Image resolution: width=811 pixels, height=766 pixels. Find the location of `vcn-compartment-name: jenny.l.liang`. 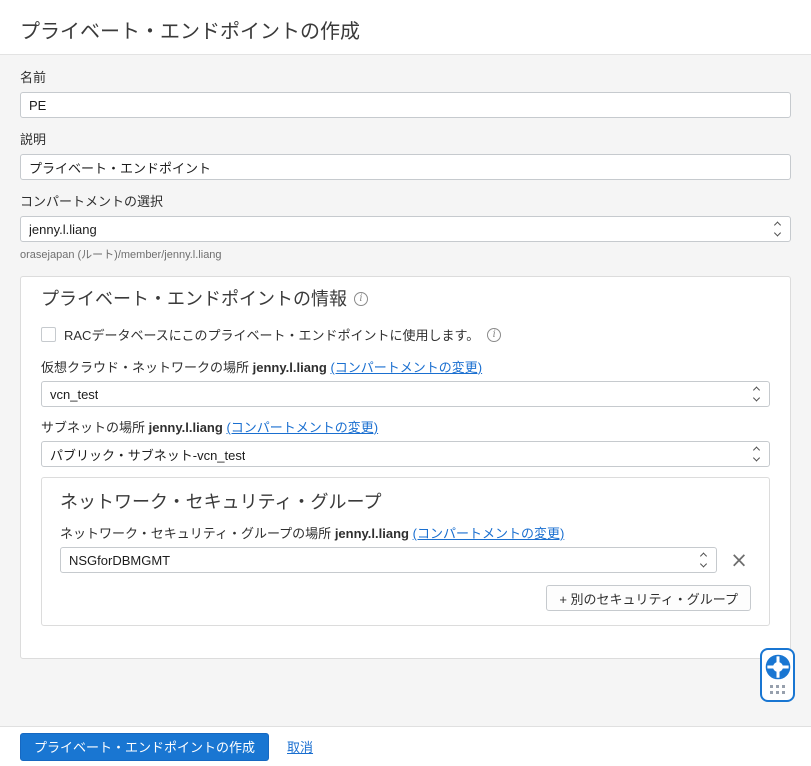

vcn-compartment-name: jenny.l.liang is located at coordinates (289, 367).